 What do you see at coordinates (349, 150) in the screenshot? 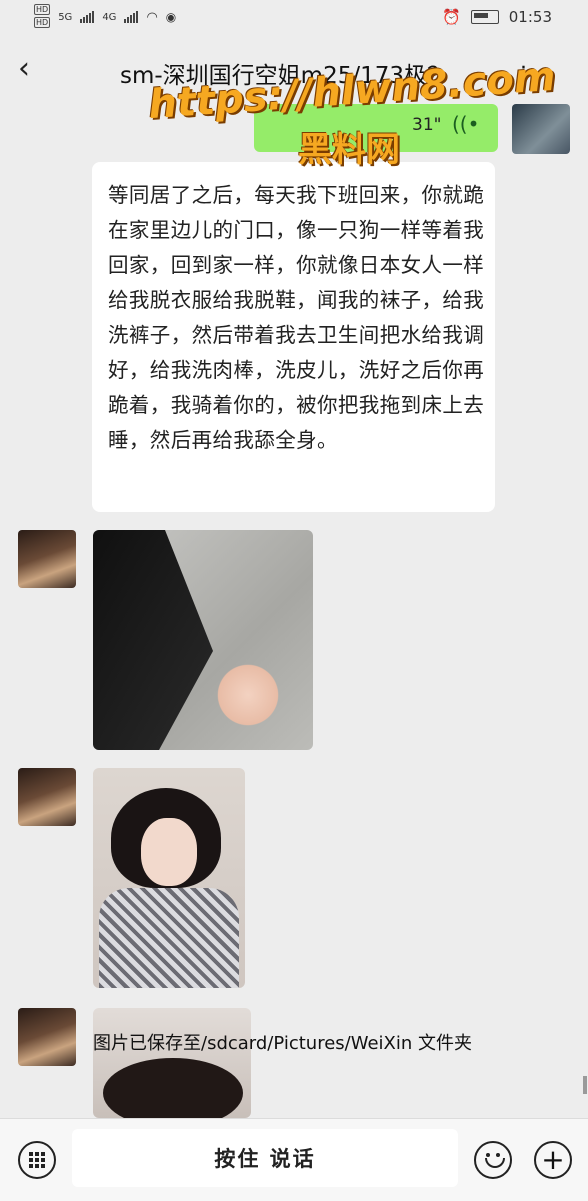
I see `watermark-name: 黑料网` at bounding box center [349, 150].